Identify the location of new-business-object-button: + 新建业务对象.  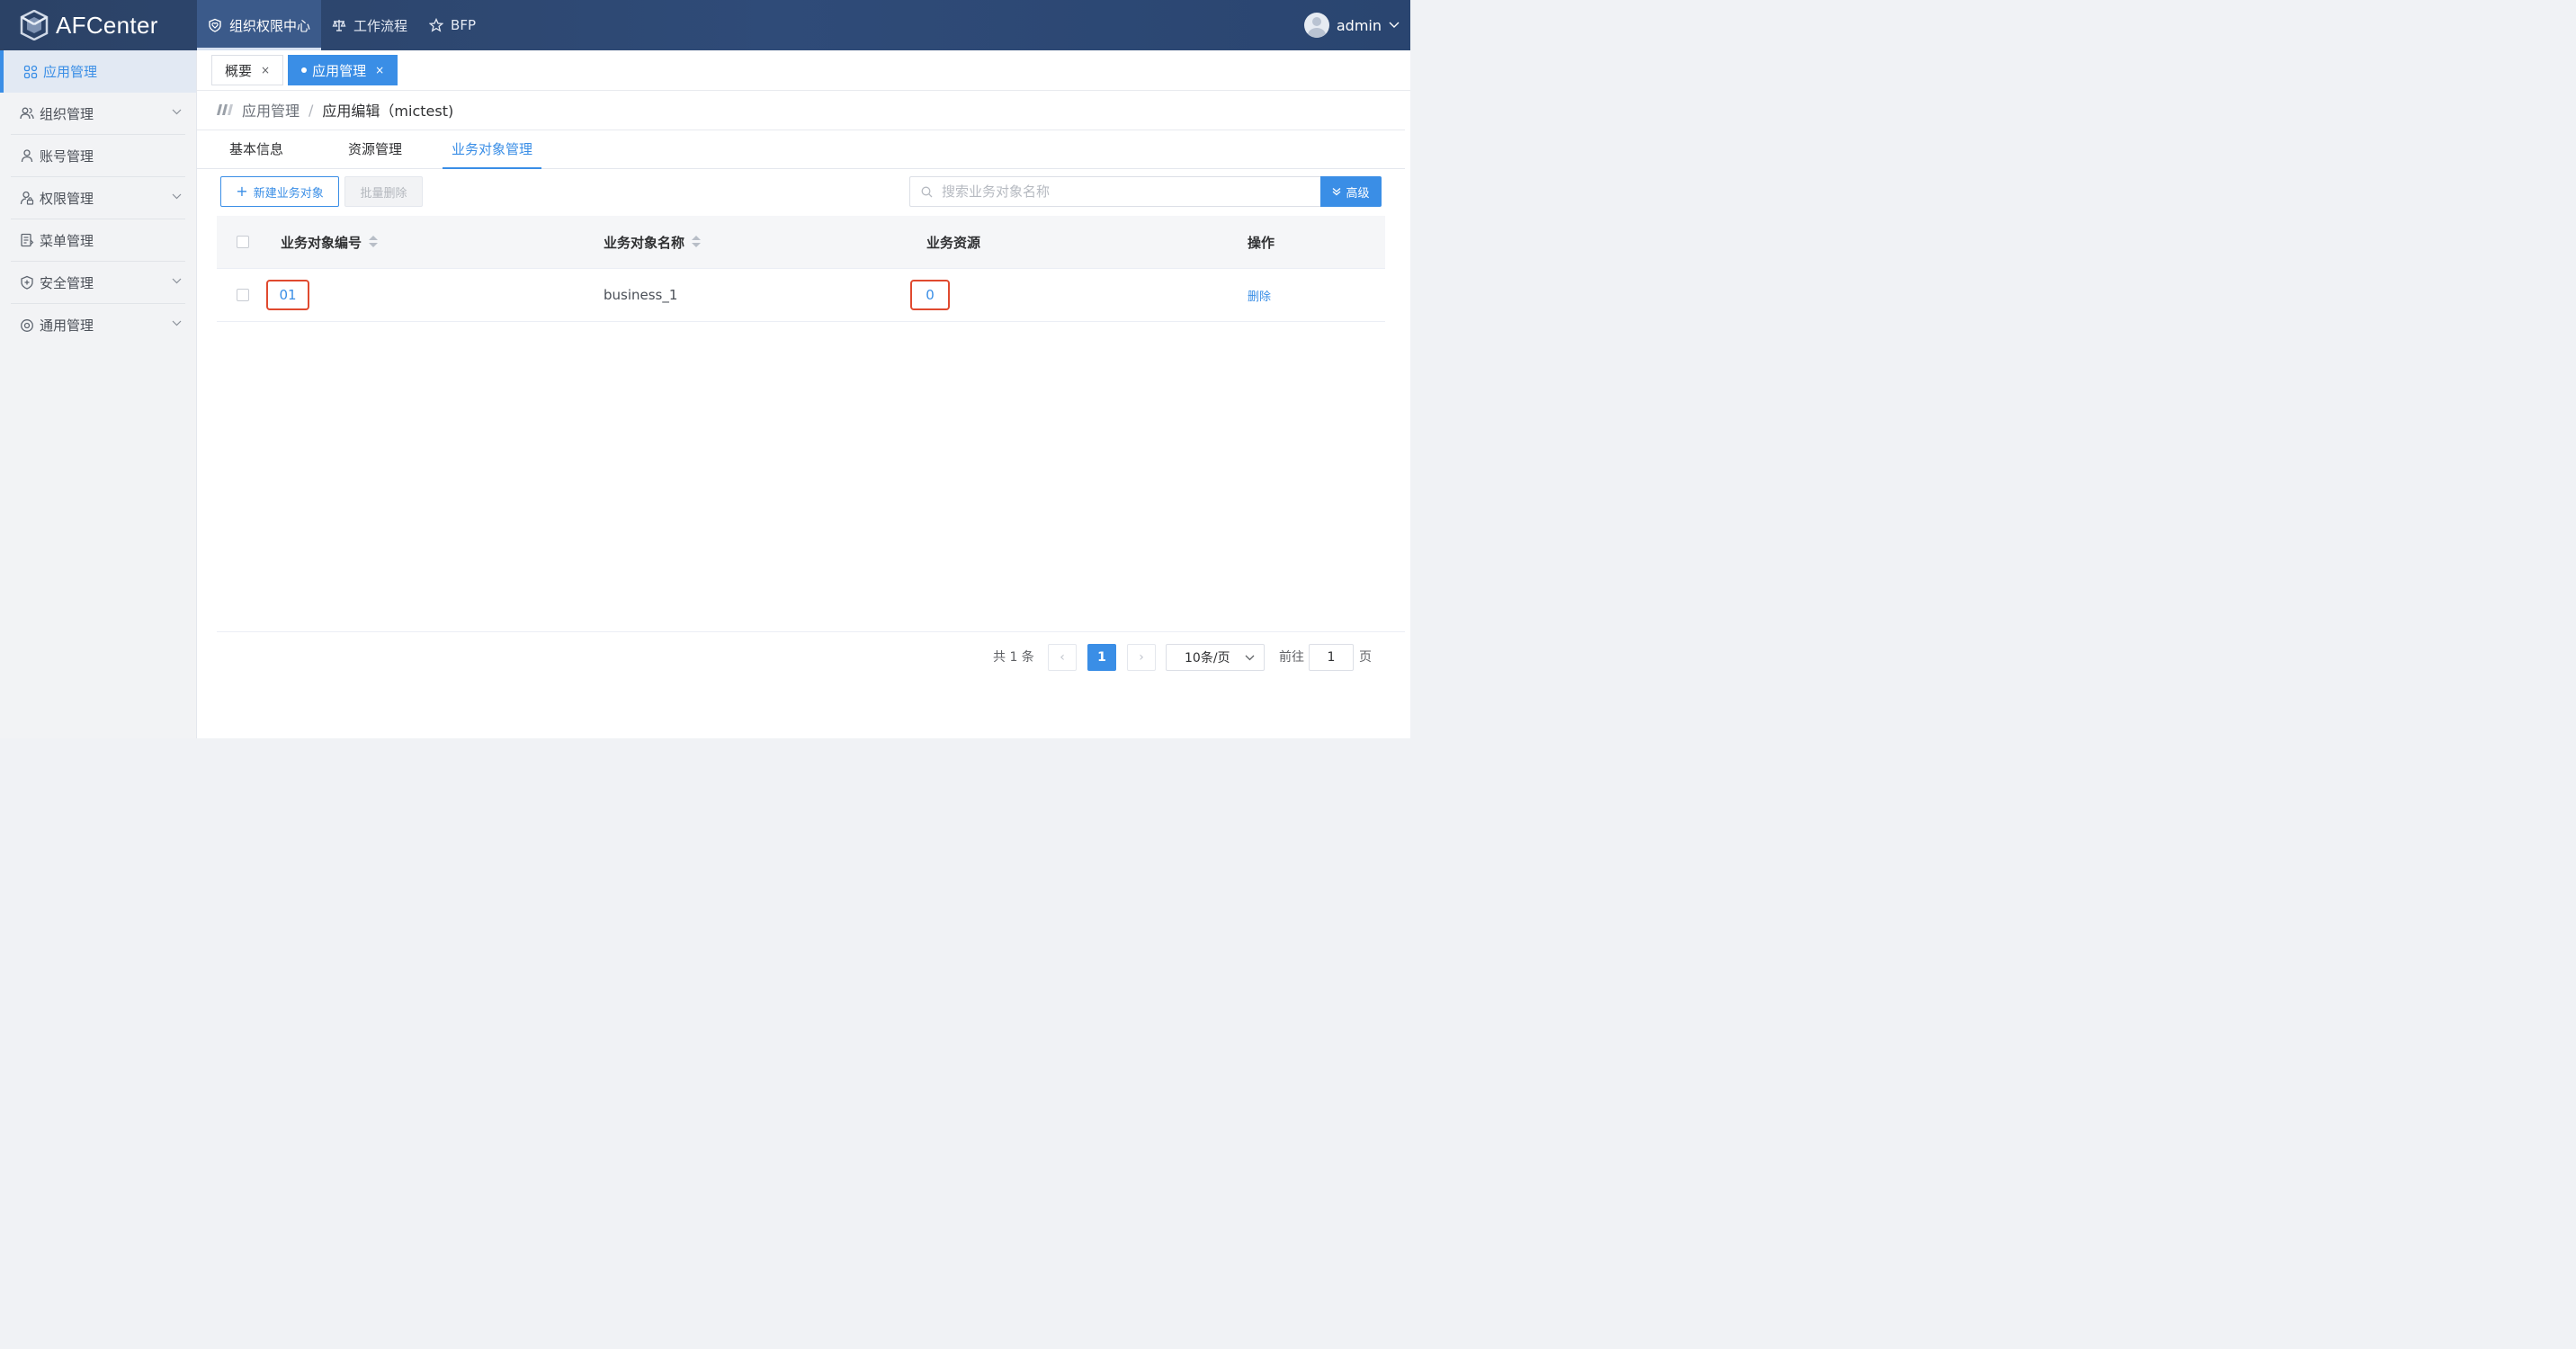
(279, 191).